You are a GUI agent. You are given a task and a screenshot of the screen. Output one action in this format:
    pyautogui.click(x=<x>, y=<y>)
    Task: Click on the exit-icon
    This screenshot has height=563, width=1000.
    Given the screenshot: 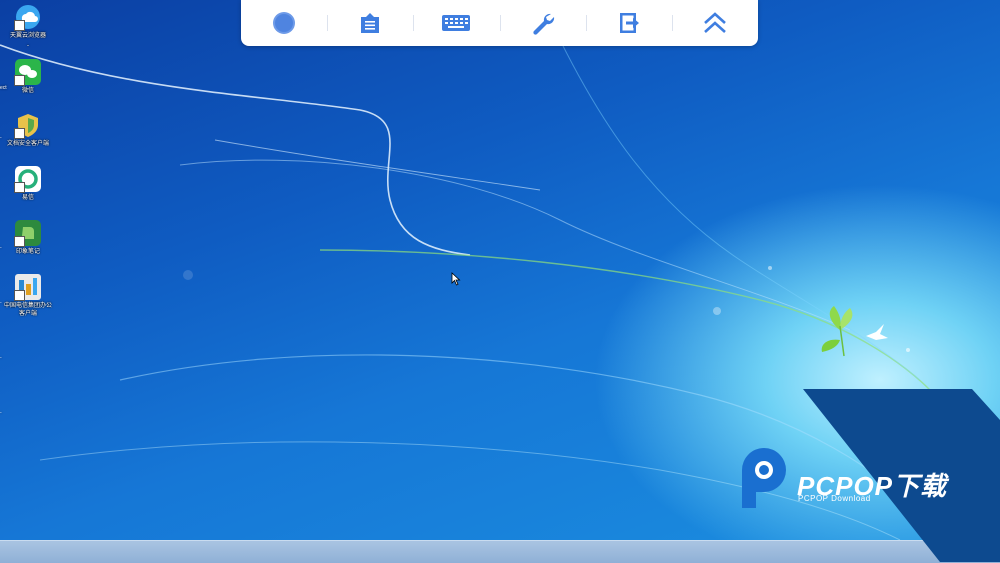 What is the action you would take?
    pyautogui.click(x=629, y=23)
    